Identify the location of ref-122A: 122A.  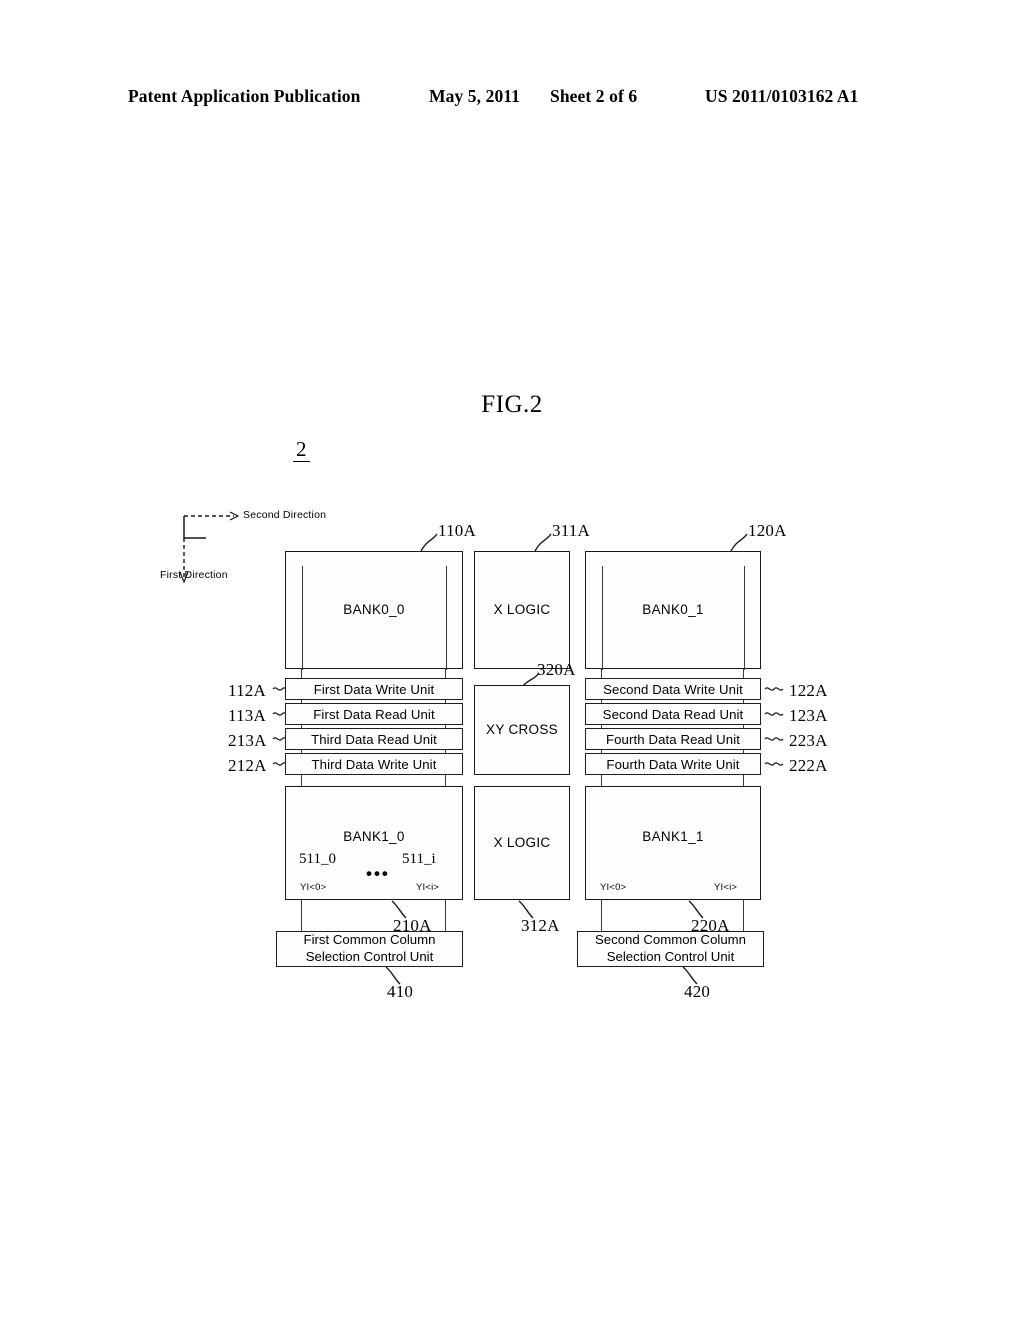
(808, 690).